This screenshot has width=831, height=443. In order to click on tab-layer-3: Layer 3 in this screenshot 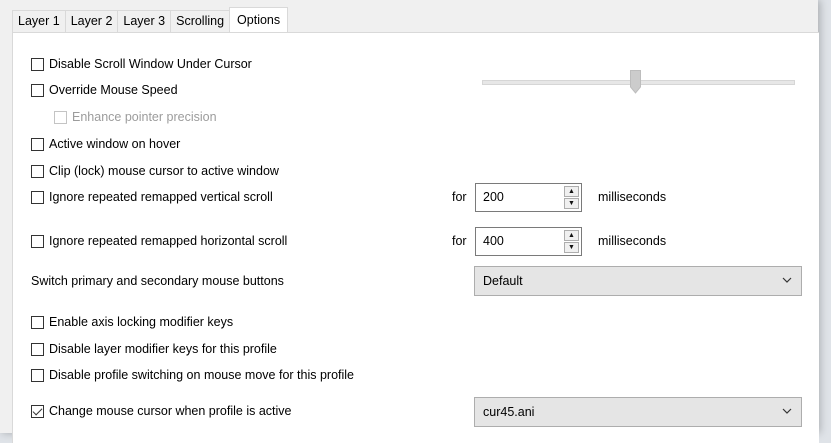, I will do `click(144, 21)`.